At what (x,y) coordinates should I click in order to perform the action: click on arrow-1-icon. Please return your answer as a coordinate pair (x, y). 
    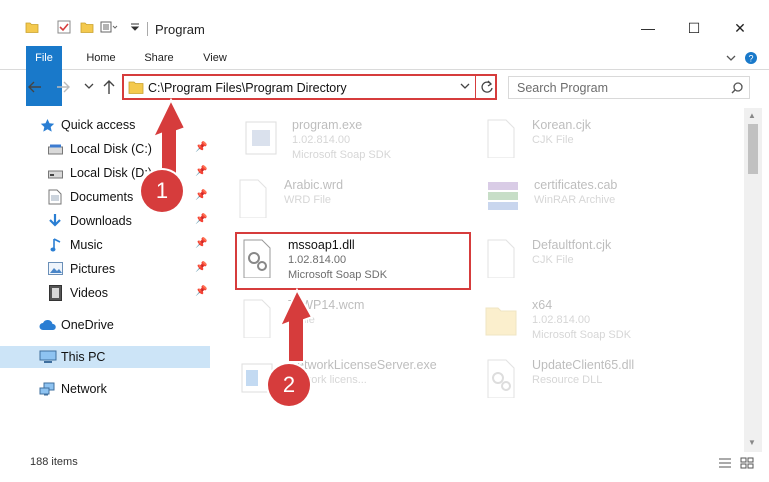
    Looking at the image, I should click on (169, 138).